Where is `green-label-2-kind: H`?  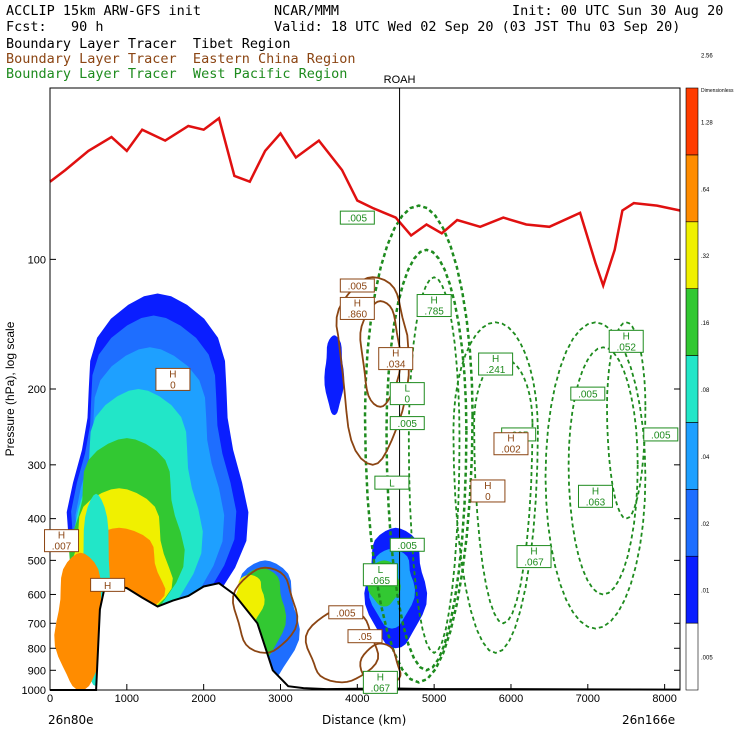
green-label-2-kind: H is located at coordinates (495, 359).